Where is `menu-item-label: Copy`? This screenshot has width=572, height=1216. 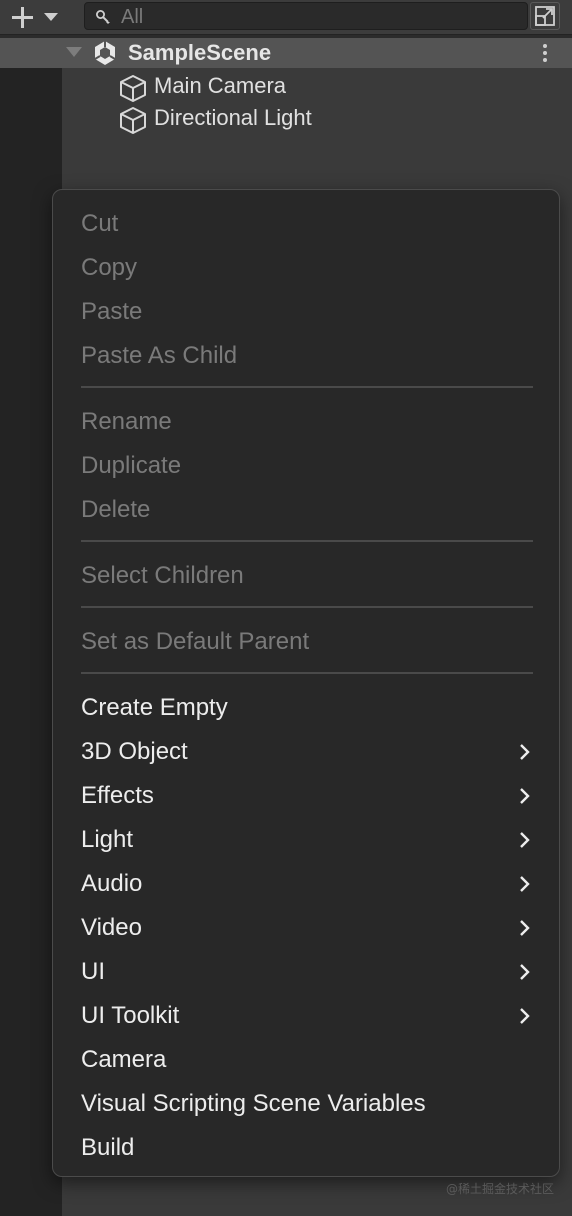 menu-item-label: Copy is located at coordinates (109, 267).